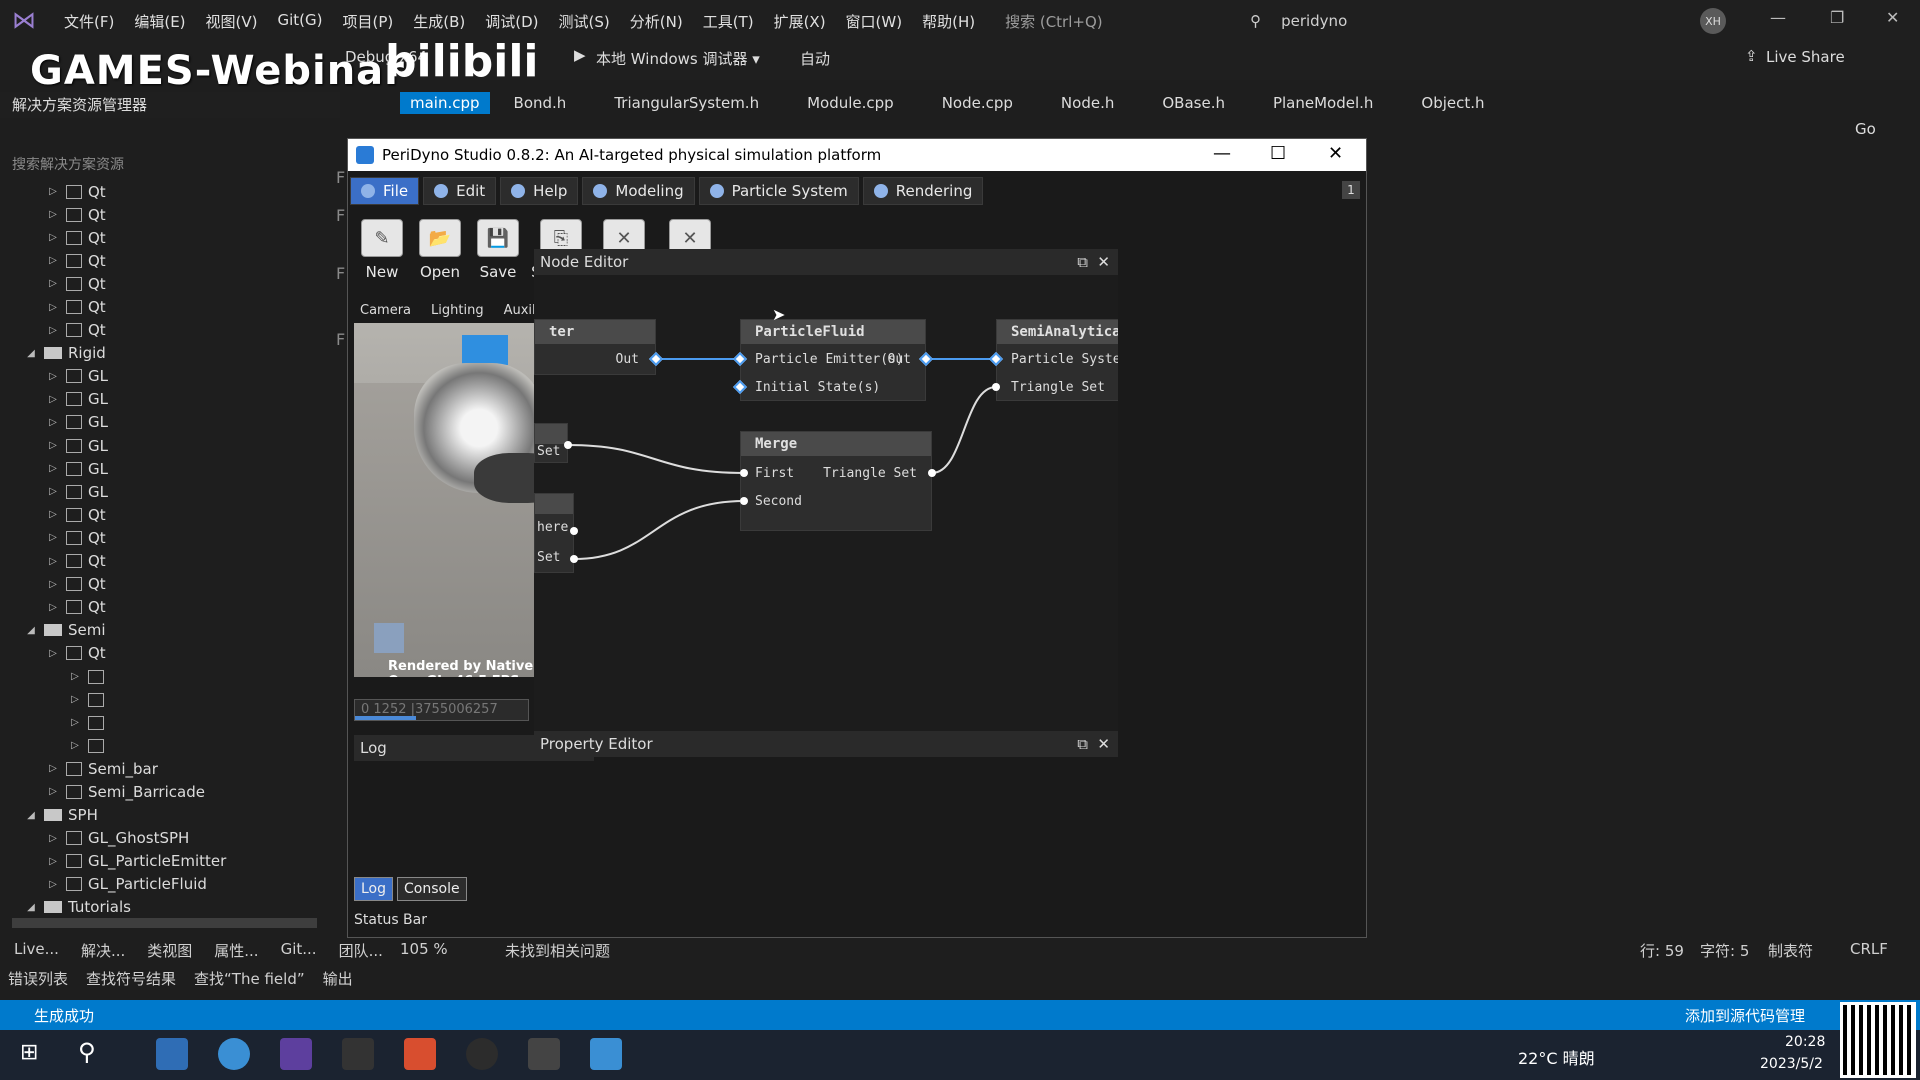 The height and width of the screenshot is (1080, 1920). What do you see at coordinates (551, 443) in the screenshot?
I see `left-node-1: Set` at bounding box center [551, 443].